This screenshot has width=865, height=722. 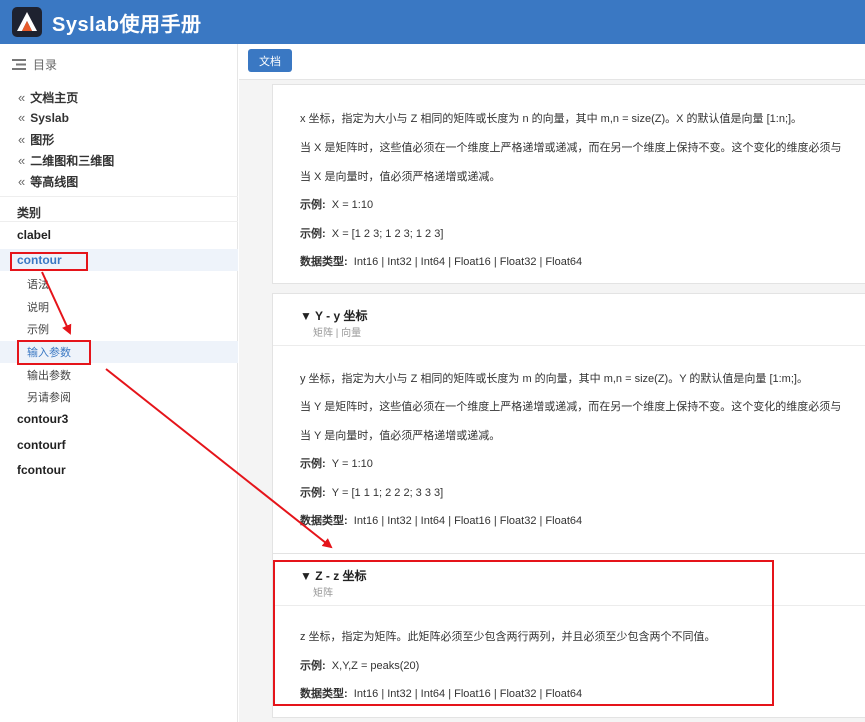 I want to click on breadcrumb-graphics: «图形, so click(x=36, y=139).